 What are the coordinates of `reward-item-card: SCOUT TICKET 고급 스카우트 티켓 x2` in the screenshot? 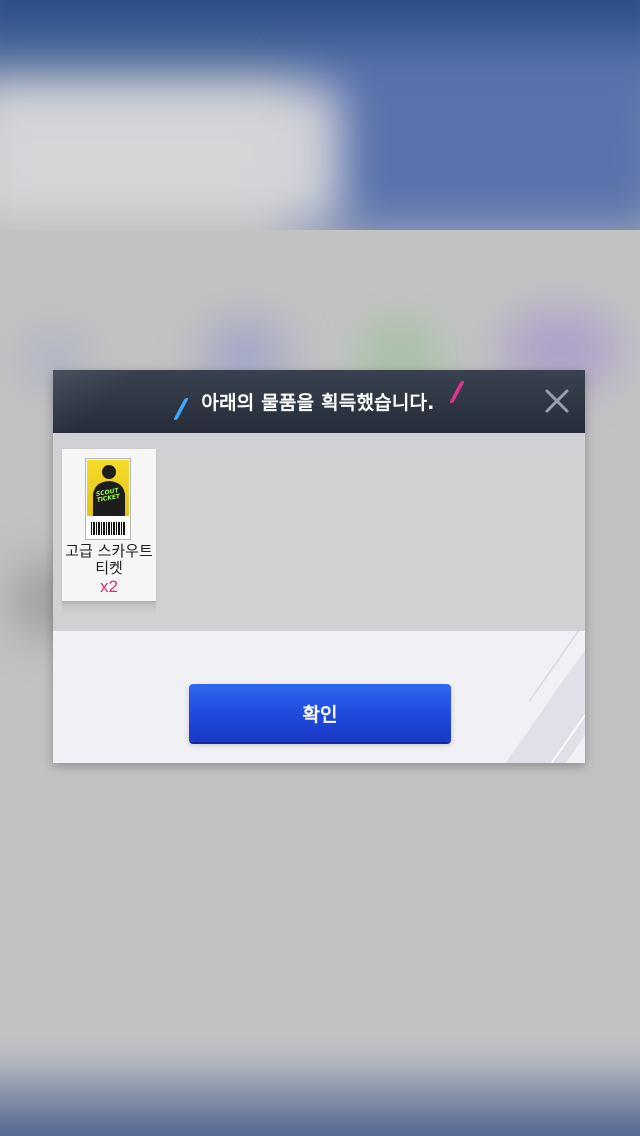 It's located at (109, 531).